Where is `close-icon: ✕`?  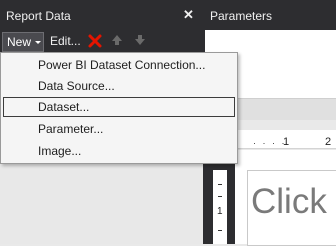
close-icon: ✕ is located at coordinates (188, 15).